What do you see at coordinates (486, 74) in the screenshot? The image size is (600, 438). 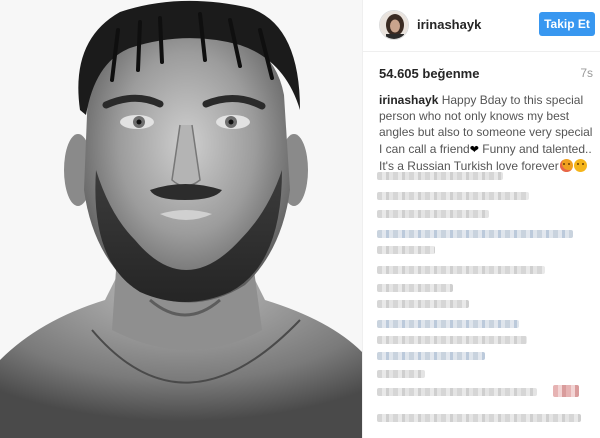 I see `likes-row: 54.605 beğenme 7s` at bounding box center [486, 74].